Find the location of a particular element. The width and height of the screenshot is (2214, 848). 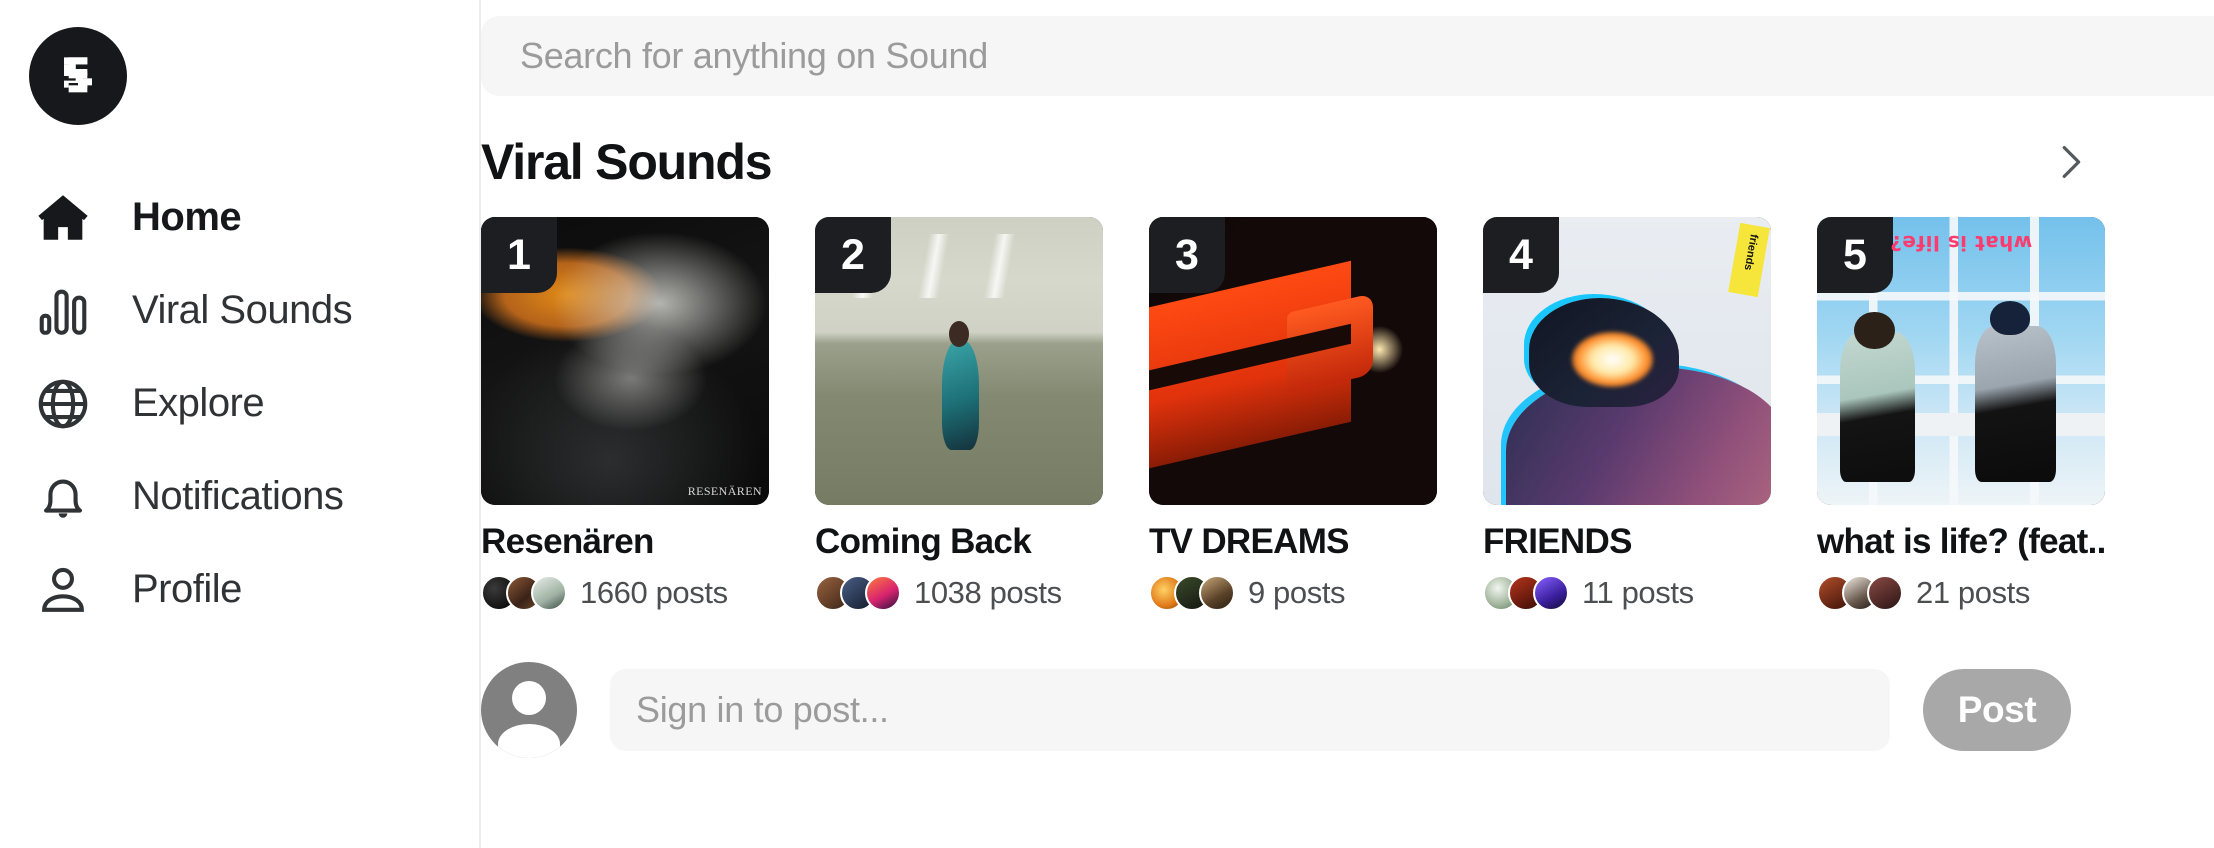

post-button: Post is located at coordinates (1997, 710).